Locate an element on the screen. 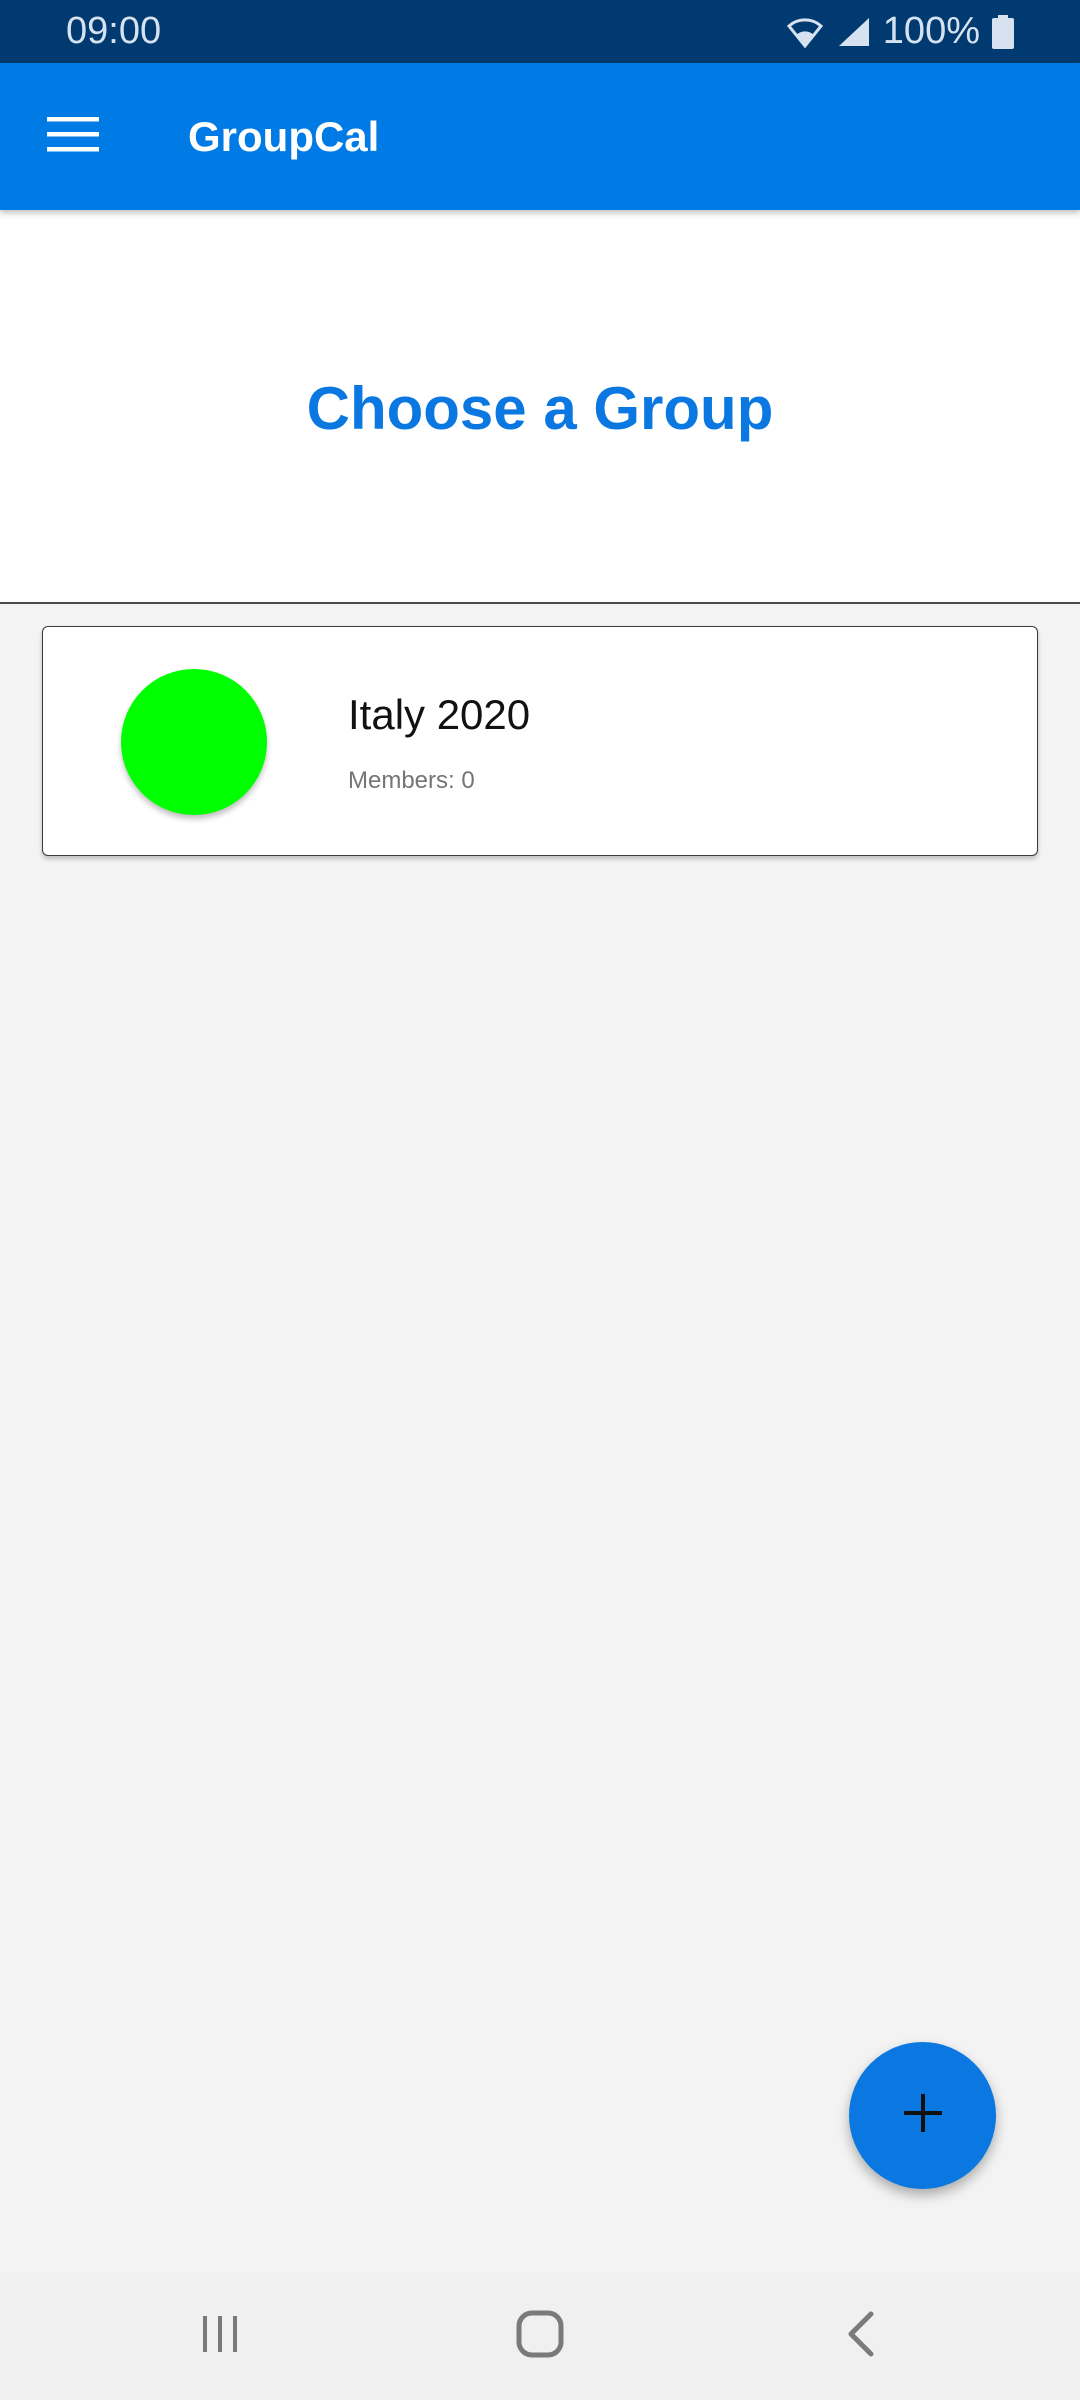 The height and width of the screenshot is (2400, 1080). app-bar: GroupCal is located at coordinates (540, 136).